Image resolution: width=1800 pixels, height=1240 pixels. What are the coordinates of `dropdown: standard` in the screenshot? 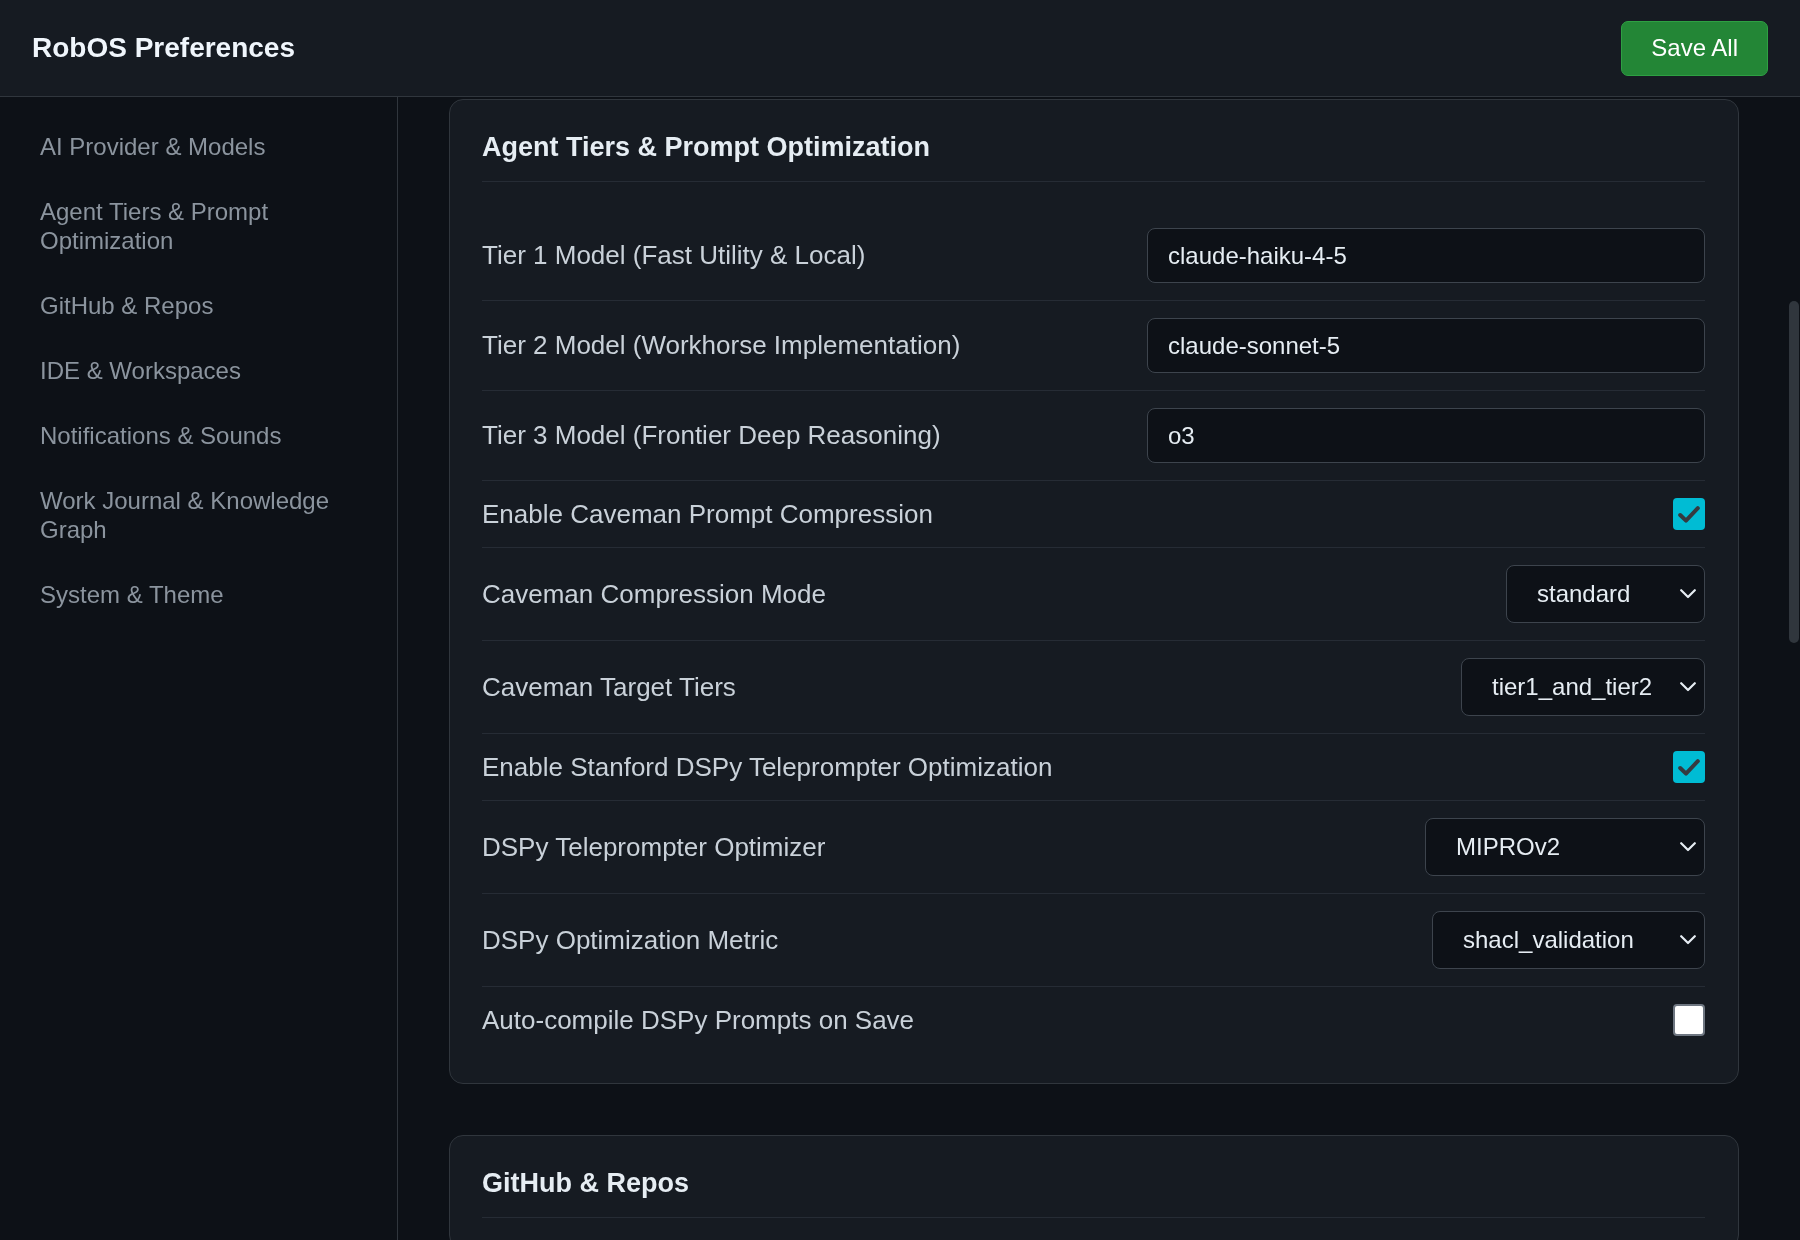 It's located at (1605, 594).